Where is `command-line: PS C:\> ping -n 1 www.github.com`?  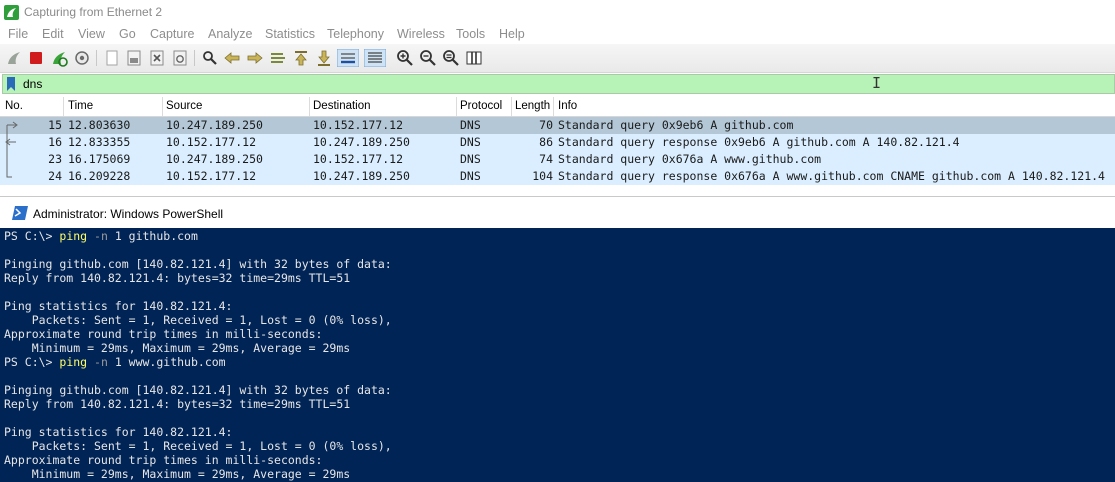
command-line: PS C:\> ping -n 1 www.github.com is located at coordinates (115, 362).